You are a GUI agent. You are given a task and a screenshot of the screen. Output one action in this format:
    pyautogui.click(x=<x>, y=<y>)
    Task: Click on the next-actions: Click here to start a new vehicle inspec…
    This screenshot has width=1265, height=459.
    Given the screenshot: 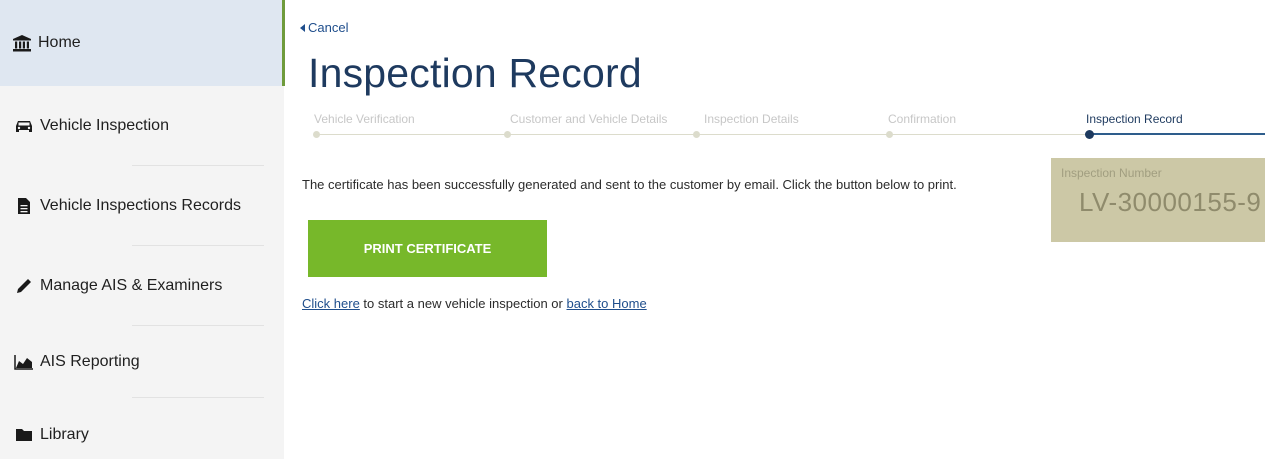 What is the action you would take?
    pyautogui.click(x=474, y=303)
    